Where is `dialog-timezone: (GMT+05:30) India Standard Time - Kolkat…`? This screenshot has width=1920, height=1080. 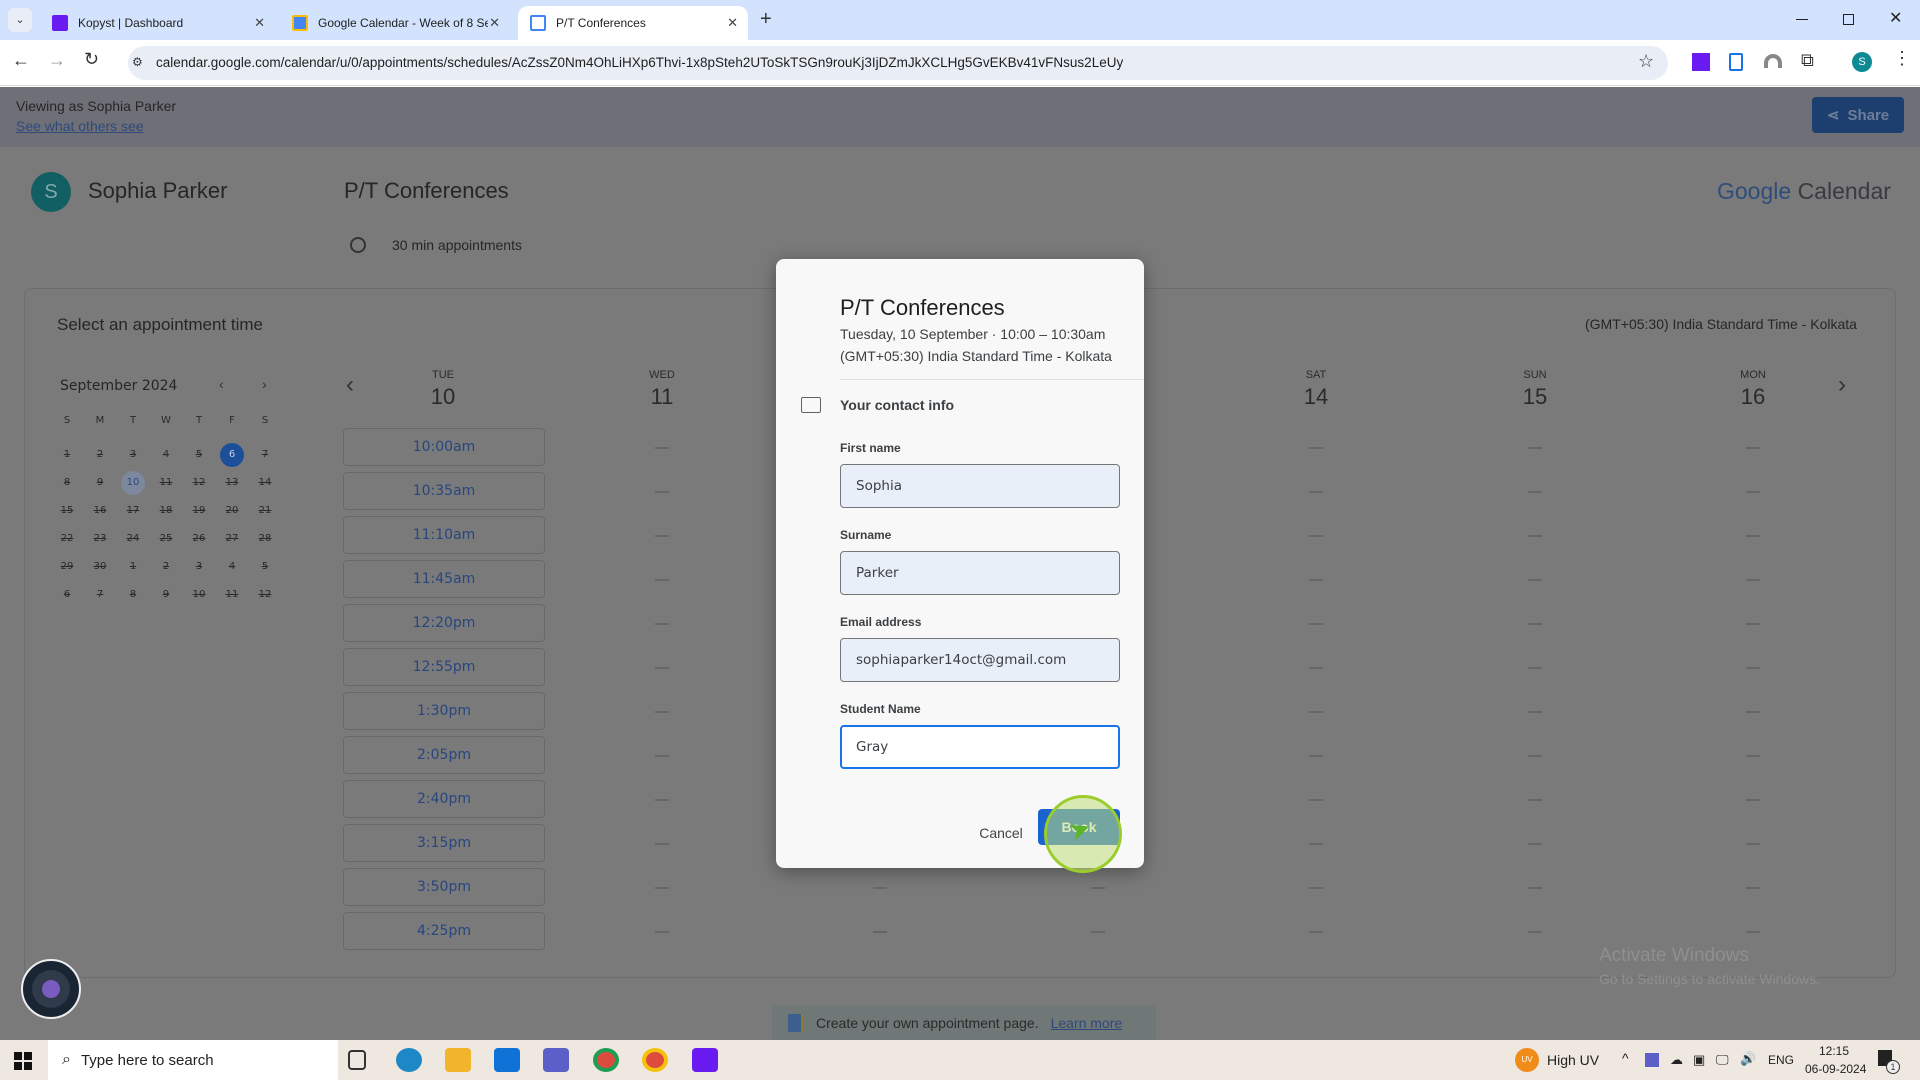
dialog-timezone: (GMT+05:30) India Standard Time - Kolkat… is located at coordinates (976, 356).